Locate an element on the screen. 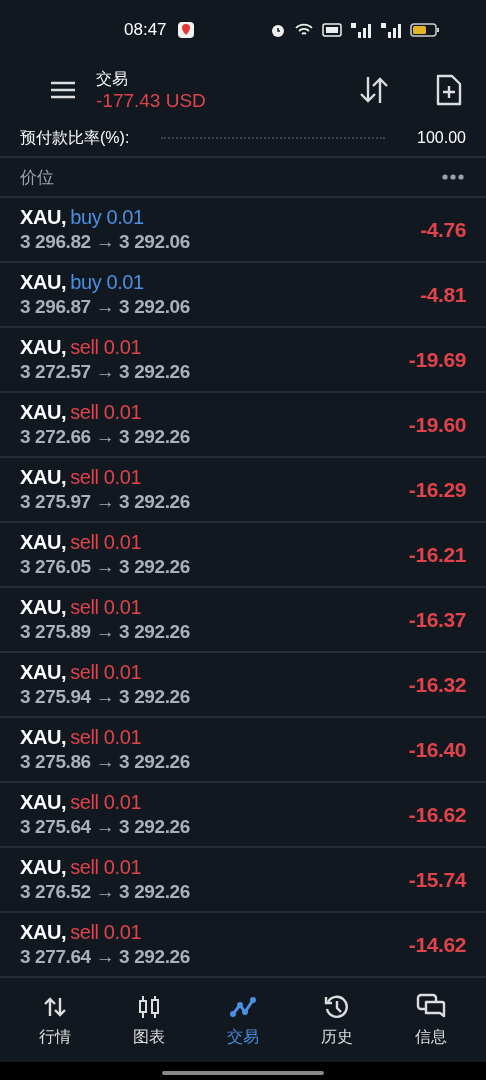 The width and height of the screenshot is (486, 1080). position-row: XAU, sell 0.01 3 275.89 → 3 292.26 -16.37 is located at coordinates (243, 620).